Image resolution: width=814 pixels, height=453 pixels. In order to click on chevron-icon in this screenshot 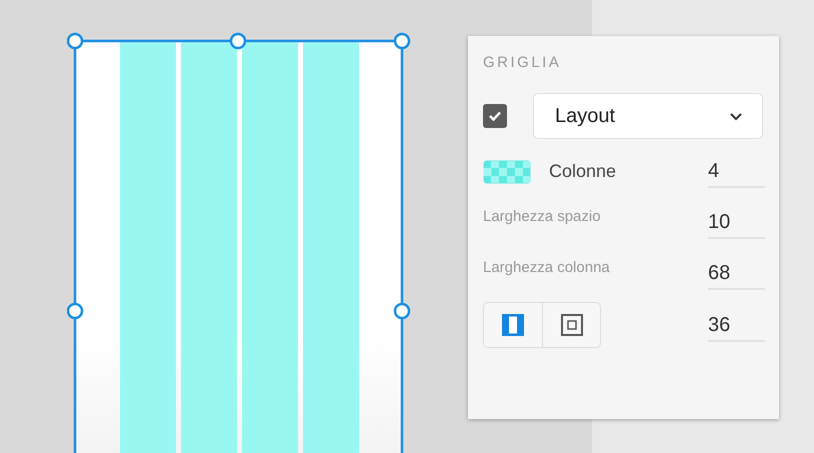, I will do `click(736, 116)`.